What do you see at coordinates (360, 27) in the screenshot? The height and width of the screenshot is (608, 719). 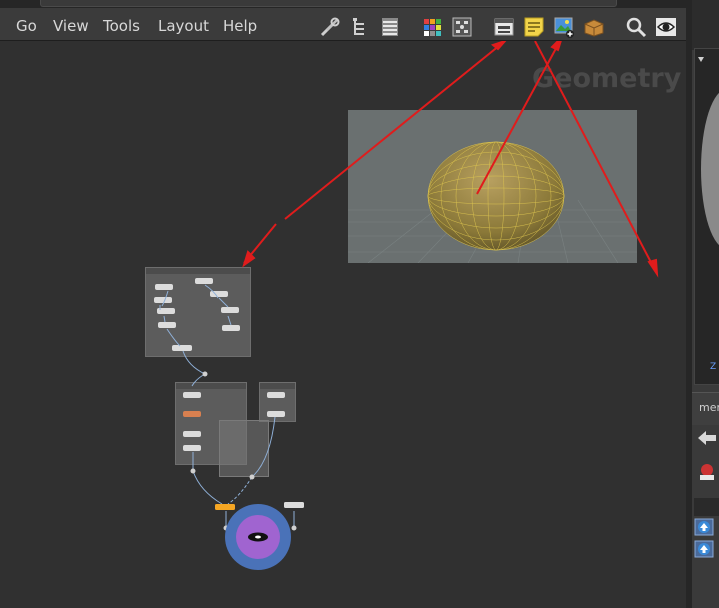 I see `tree-icon` at bounding box center [360, 27].